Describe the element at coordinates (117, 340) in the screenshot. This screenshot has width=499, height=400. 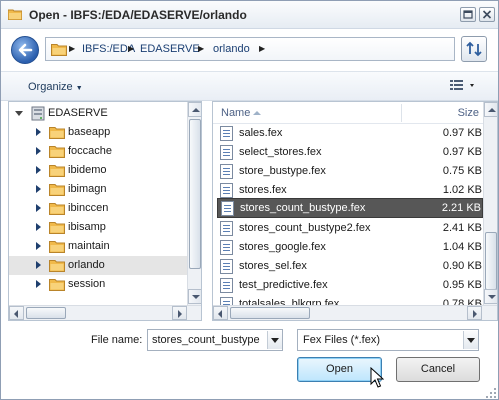
I see `file-name-label: File name:` at that location.